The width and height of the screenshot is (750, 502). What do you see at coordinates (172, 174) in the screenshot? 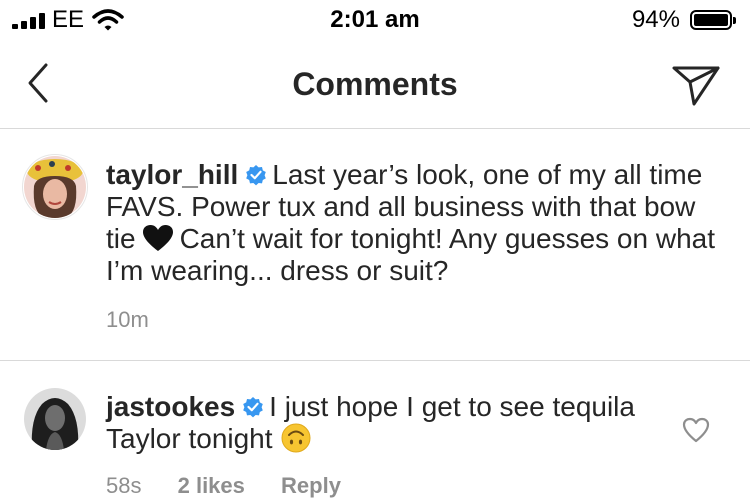
I see `username: taylor_hill` at bounding box center [172, 174].